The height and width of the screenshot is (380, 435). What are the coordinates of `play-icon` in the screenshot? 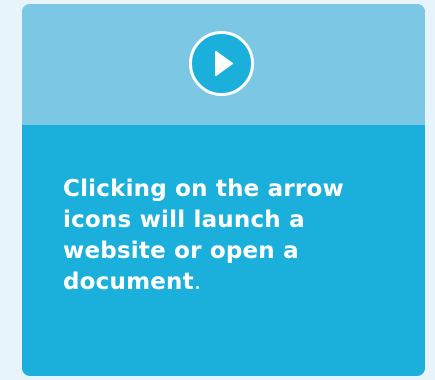 It's located at (224, 63).